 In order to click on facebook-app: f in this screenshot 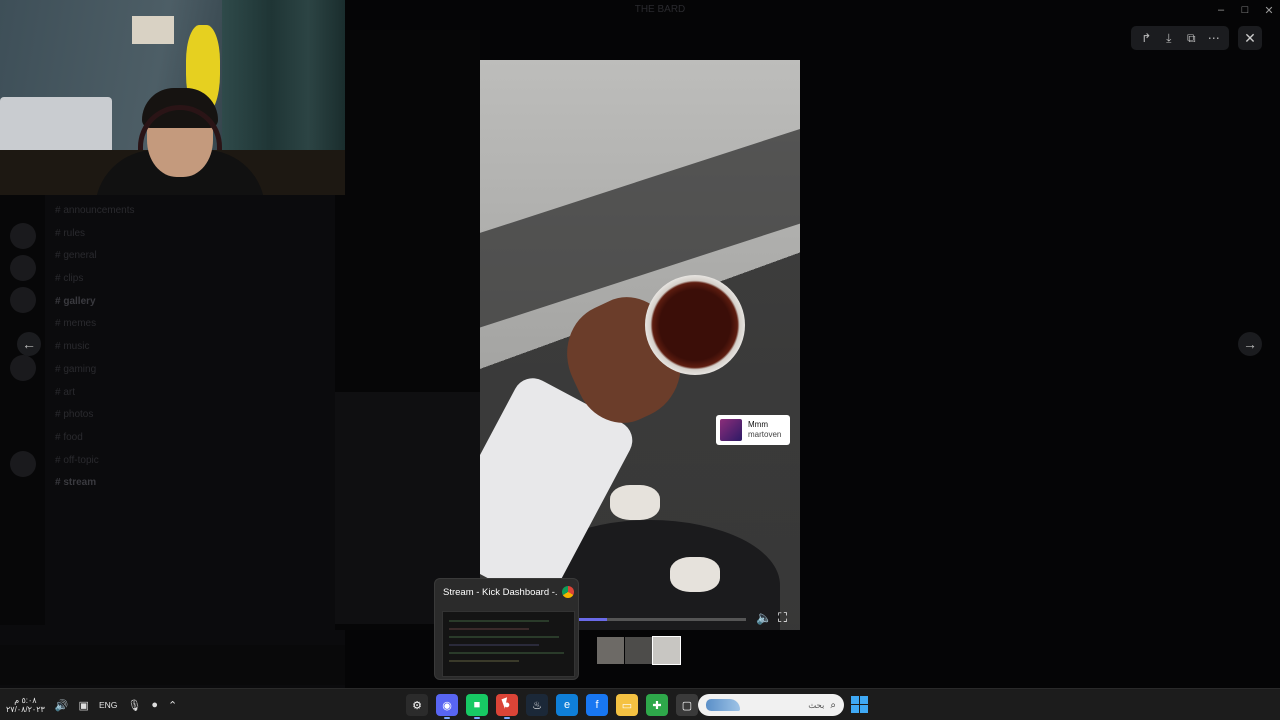, I will do `click(597, 705)`.